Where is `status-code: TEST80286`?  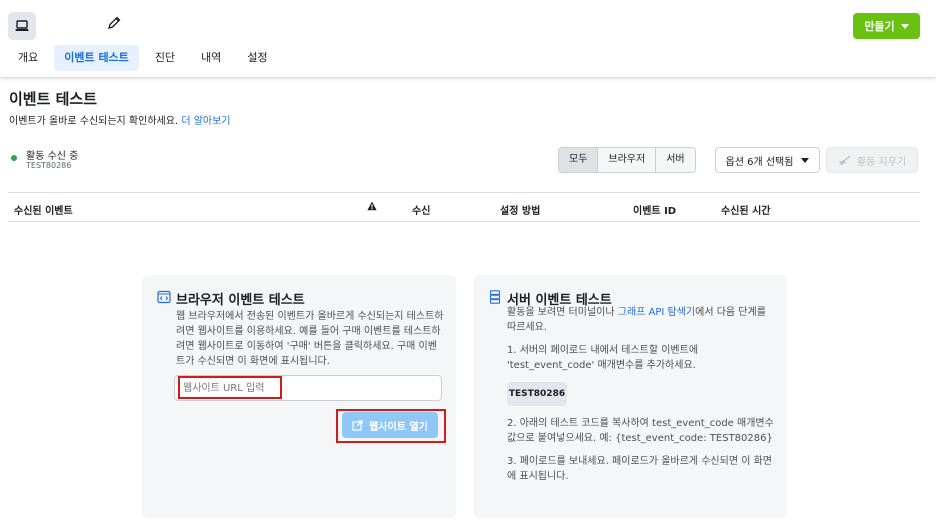
status-code: TEST80286 is located at coordinates (49, 165).